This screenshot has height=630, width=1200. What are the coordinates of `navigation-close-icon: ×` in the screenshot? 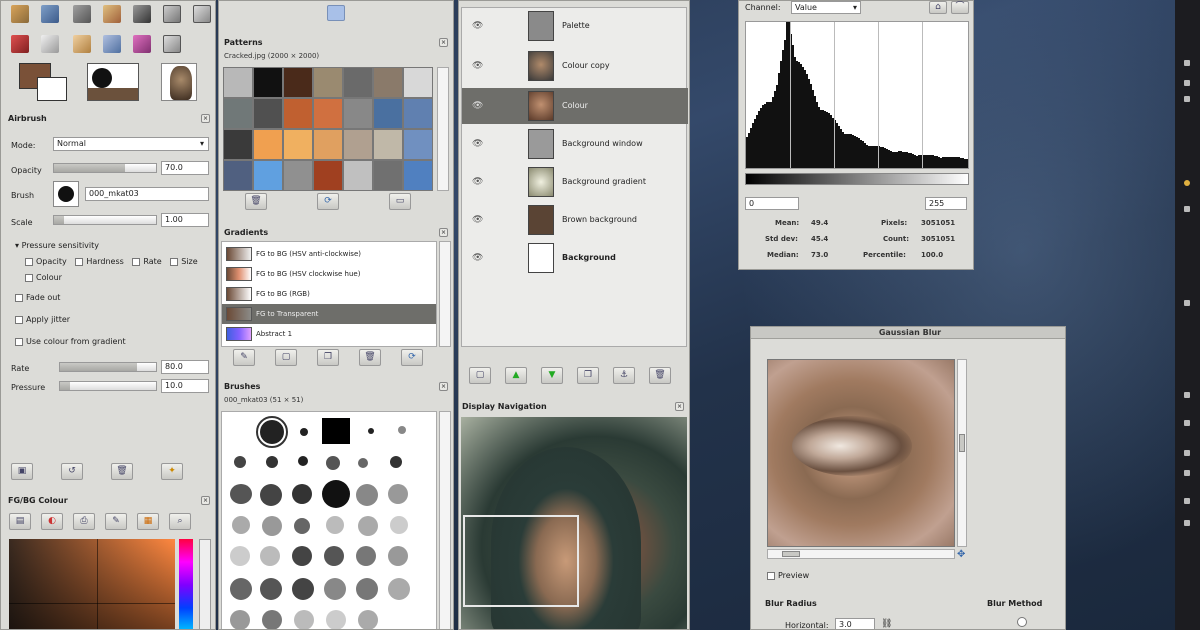 It's located at (679, 406).